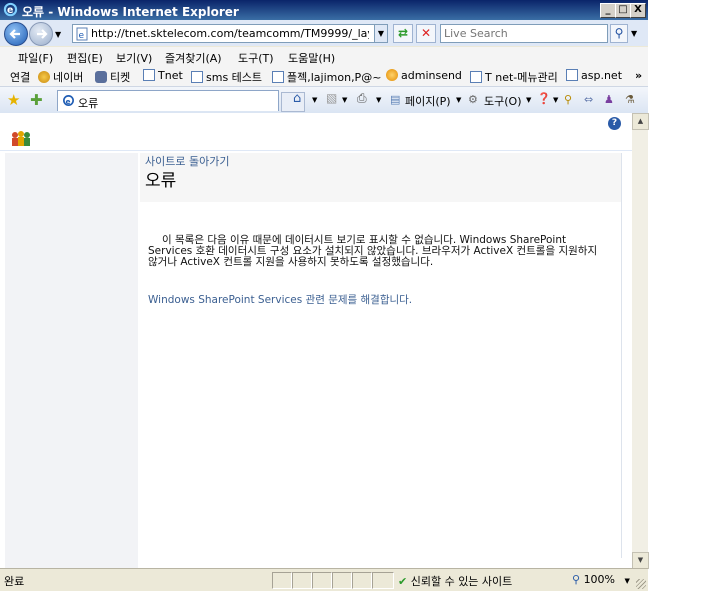  I want to click on people-icon, so click(21, 138).